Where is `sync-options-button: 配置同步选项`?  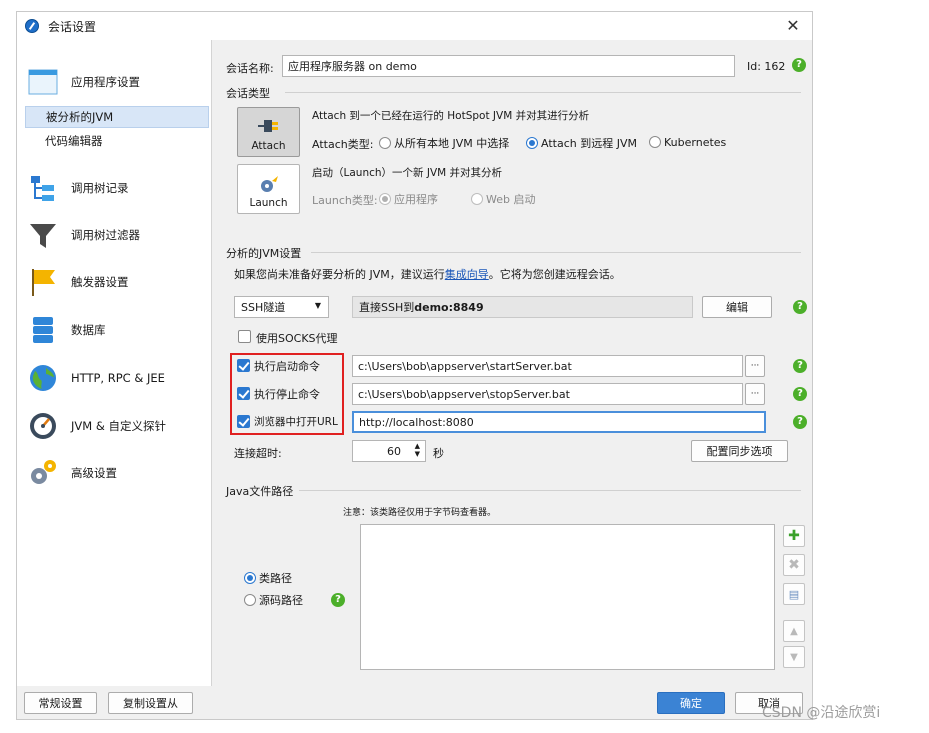 sync-options-button: 配置同步选项 is located at coordinates (739, 451).